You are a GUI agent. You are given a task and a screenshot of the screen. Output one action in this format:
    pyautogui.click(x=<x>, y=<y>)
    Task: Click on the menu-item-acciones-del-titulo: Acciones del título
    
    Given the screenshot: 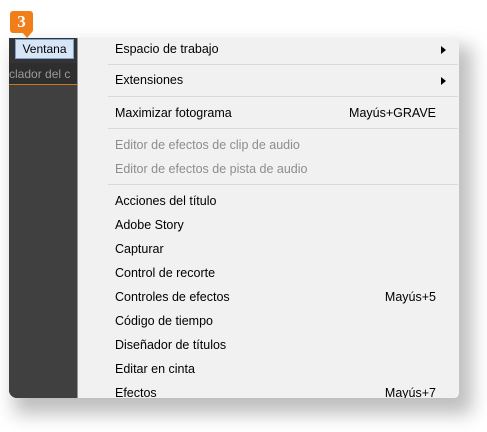 What is the action you would take?
    pyautogui.click(x=282, y=201)
    